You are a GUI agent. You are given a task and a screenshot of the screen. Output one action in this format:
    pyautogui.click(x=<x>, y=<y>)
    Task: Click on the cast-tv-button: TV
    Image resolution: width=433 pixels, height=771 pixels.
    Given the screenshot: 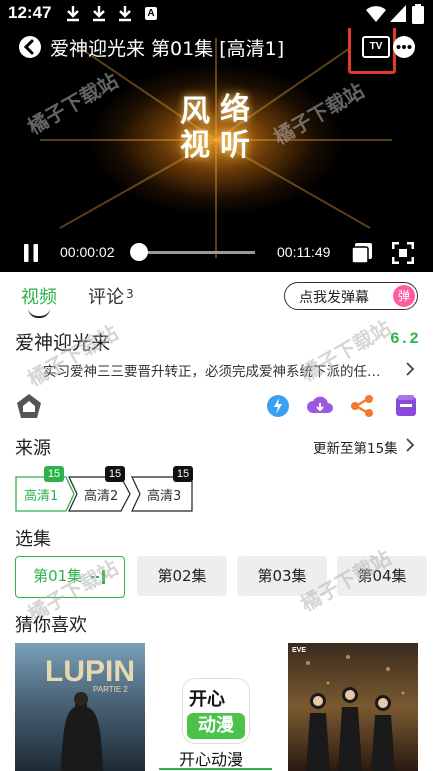 What is the action you would take?
    pyautogui.click(x=376, y=47)
    